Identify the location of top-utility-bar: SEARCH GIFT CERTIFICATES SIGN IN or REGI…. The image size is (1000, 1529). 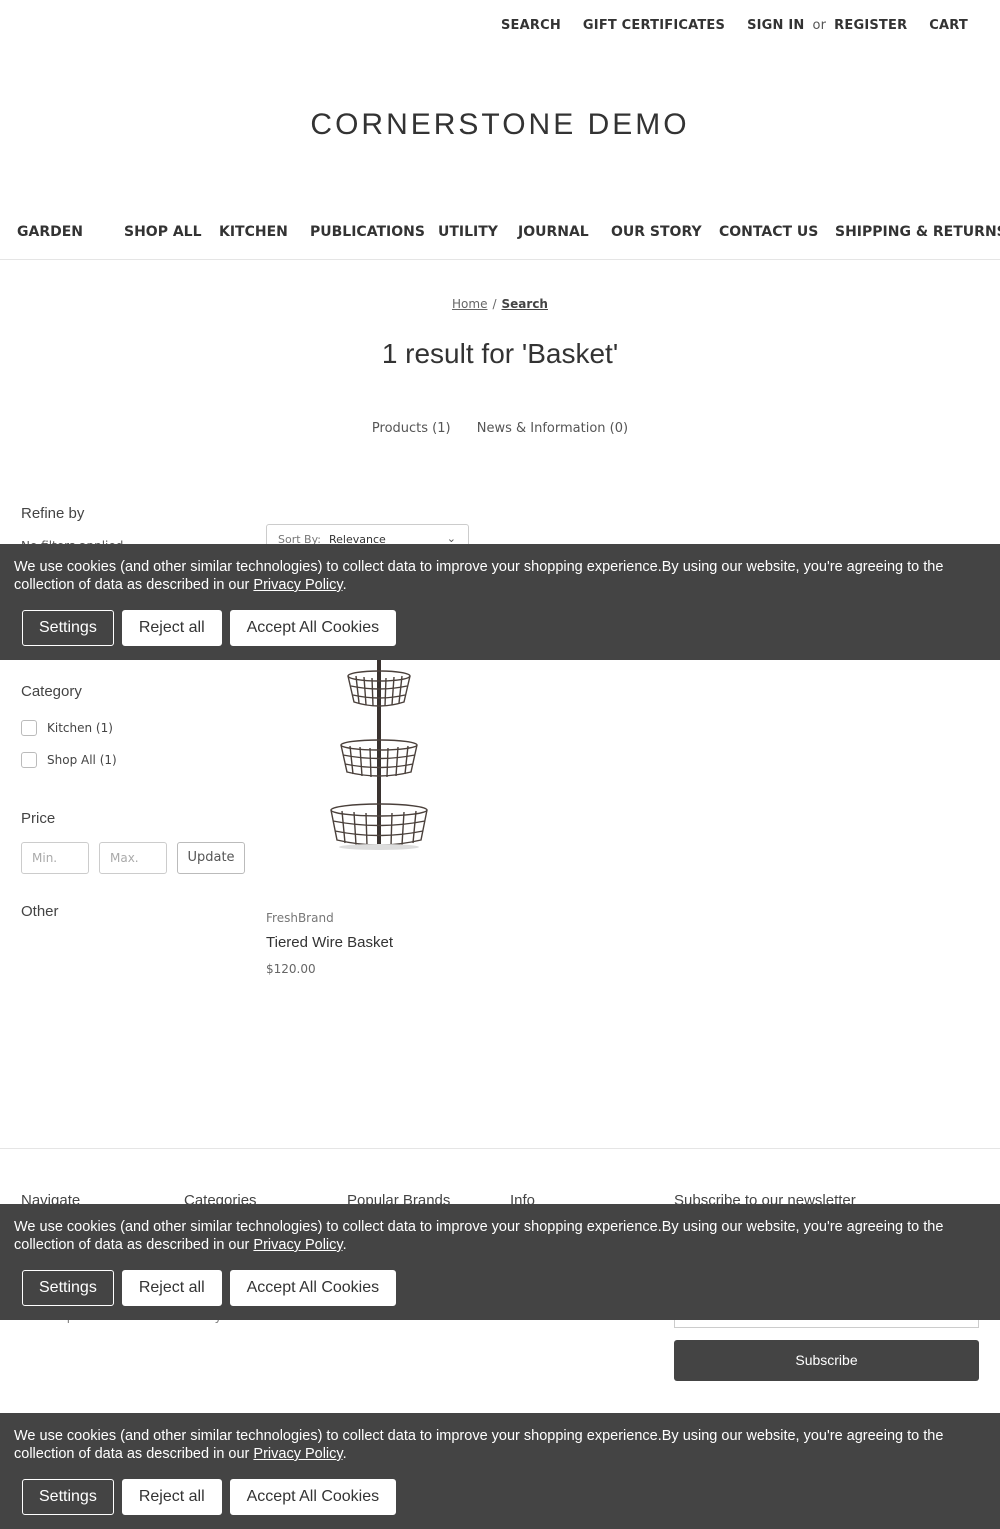
(734, 25).